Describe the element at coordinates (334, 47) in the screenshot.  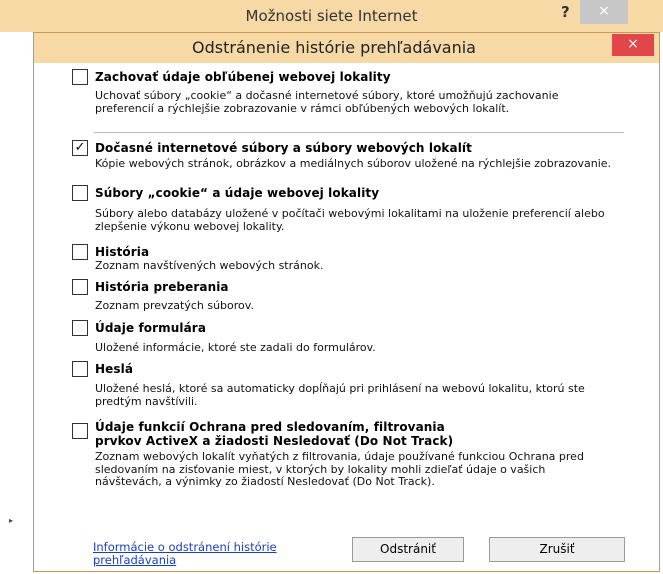
I see `dialog-title: Odstránenie histórie prehľadávania` at that location.